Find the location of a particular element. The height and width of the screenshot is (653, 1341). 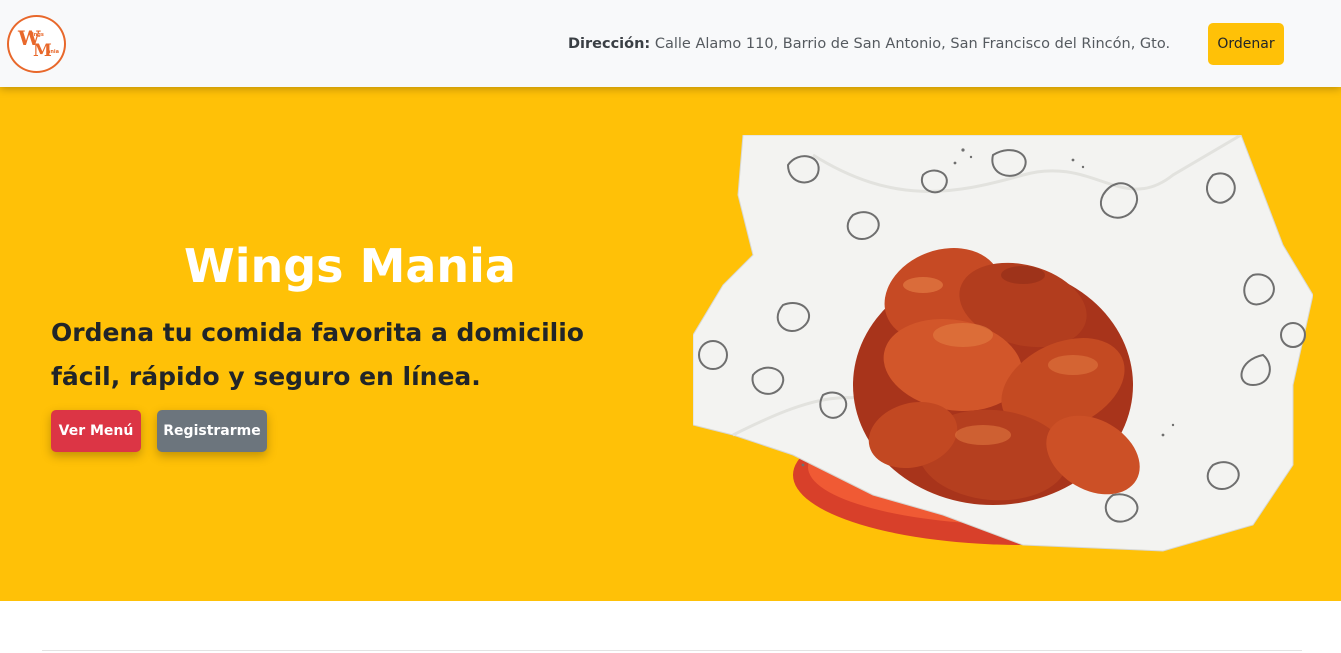

logo-letters-ings: ings is located at coordinates (38, 35).